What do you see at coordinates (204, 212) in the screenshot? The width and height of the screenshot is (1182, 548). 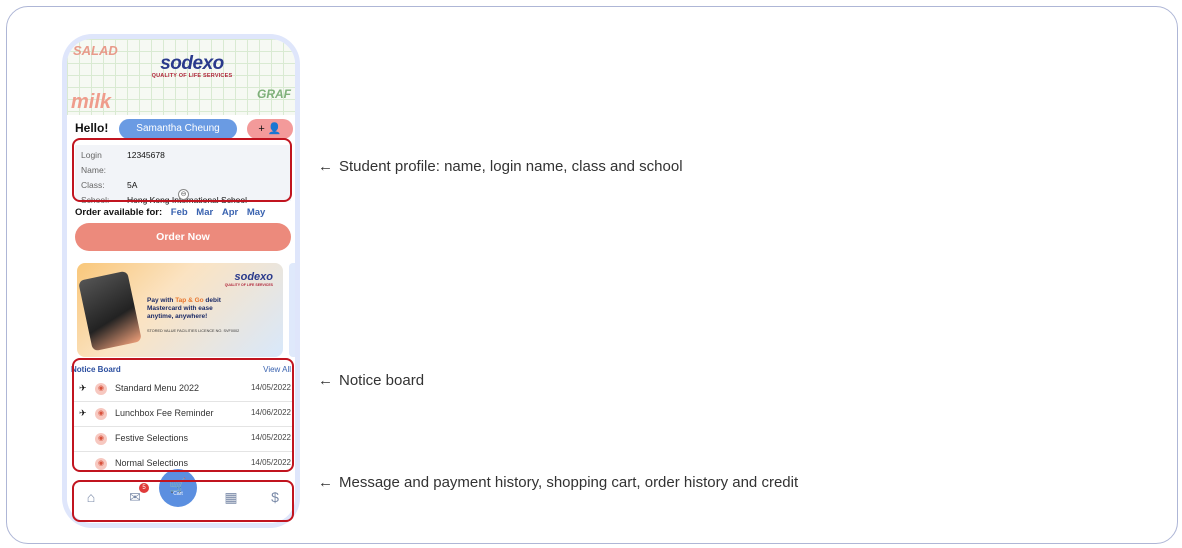 I see `month-mar: Mar` at bounding box center [204, 212].